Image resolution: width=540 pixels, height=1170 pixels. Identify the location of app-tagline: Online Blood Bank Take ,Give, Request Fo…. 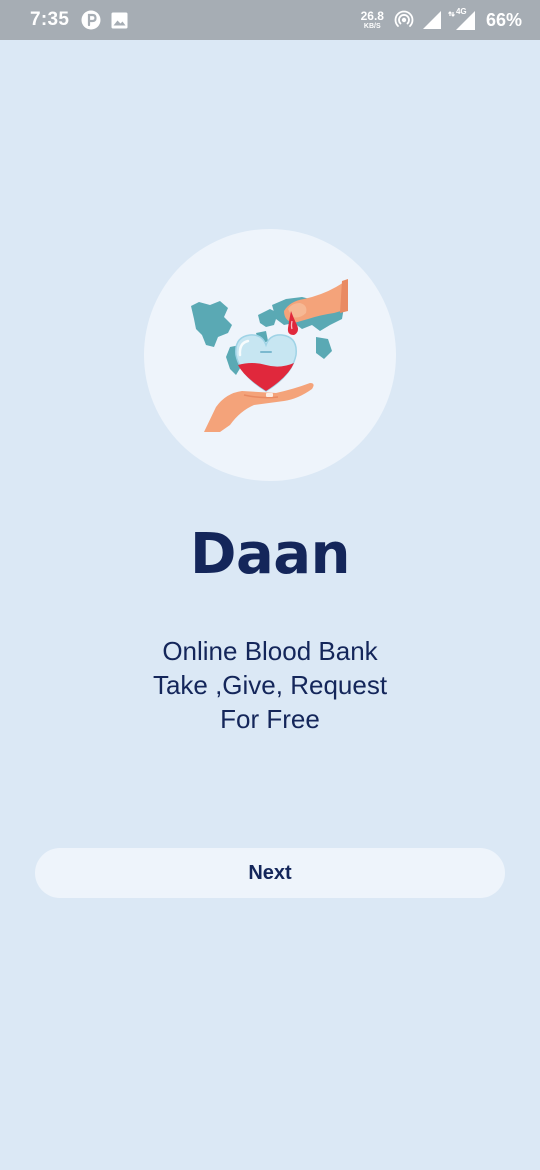
(270, 685).